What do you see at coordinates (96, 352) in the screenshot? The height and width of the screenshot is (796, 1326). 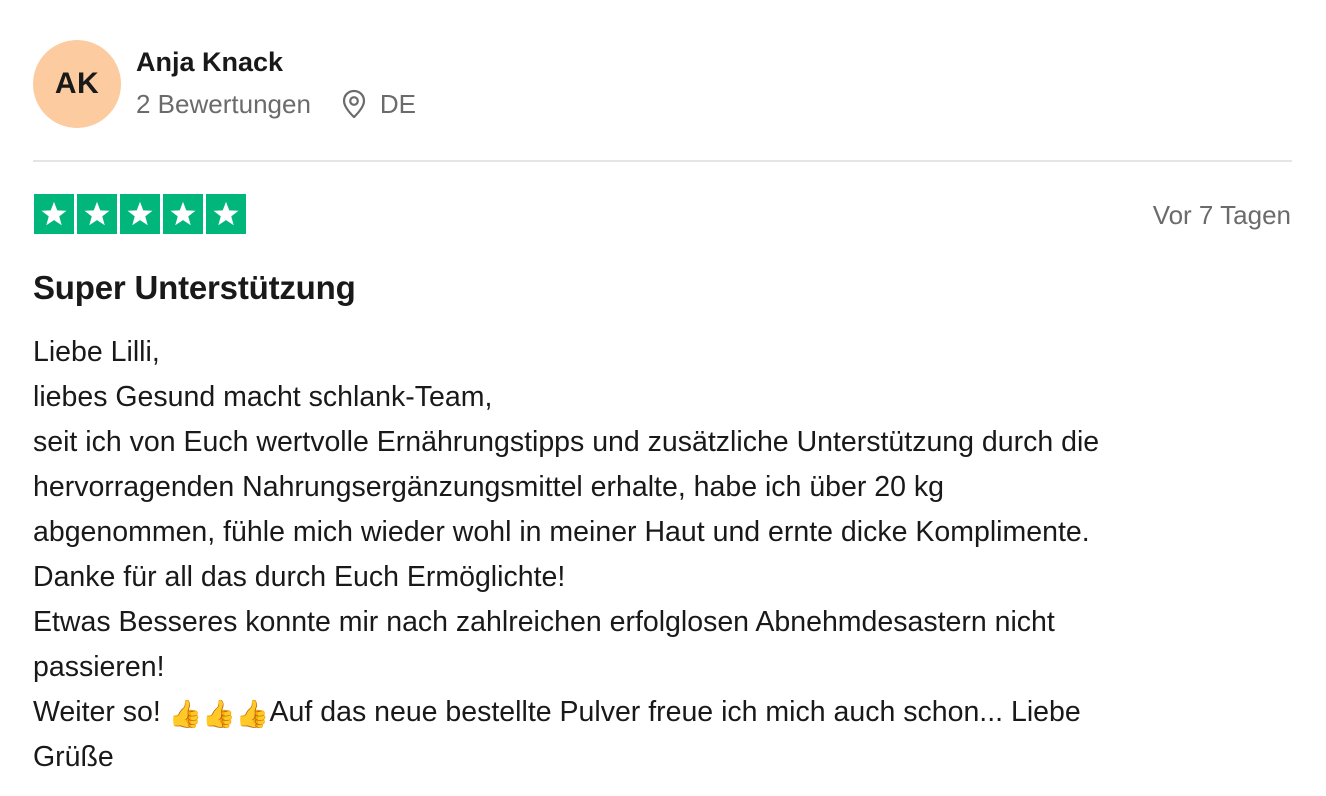 I see `review-line: Liebe Lilli,` at bounding box center [96, 352].